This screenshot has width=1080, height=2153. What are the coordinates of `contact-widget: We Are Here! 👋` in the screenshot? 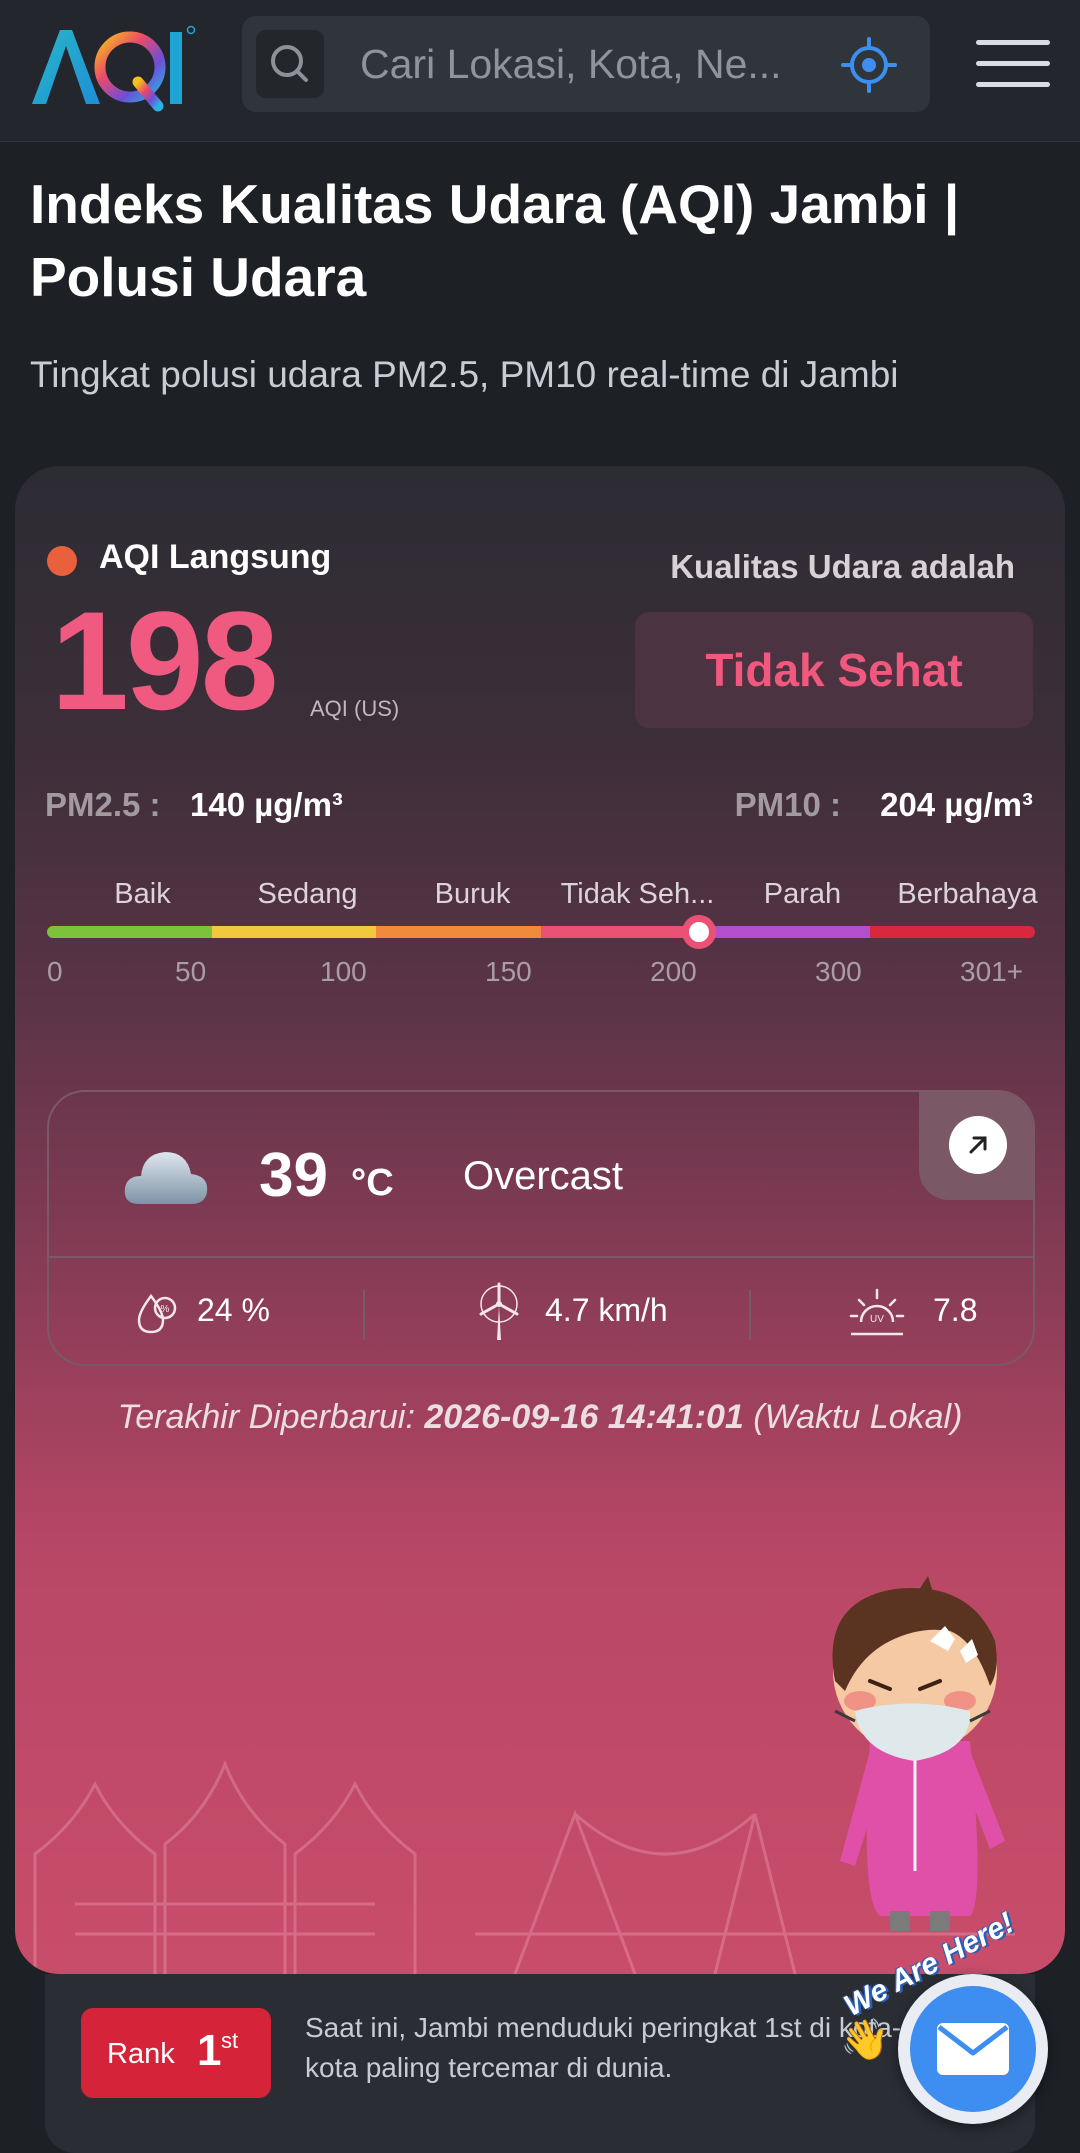 It's located at (950, 2027).